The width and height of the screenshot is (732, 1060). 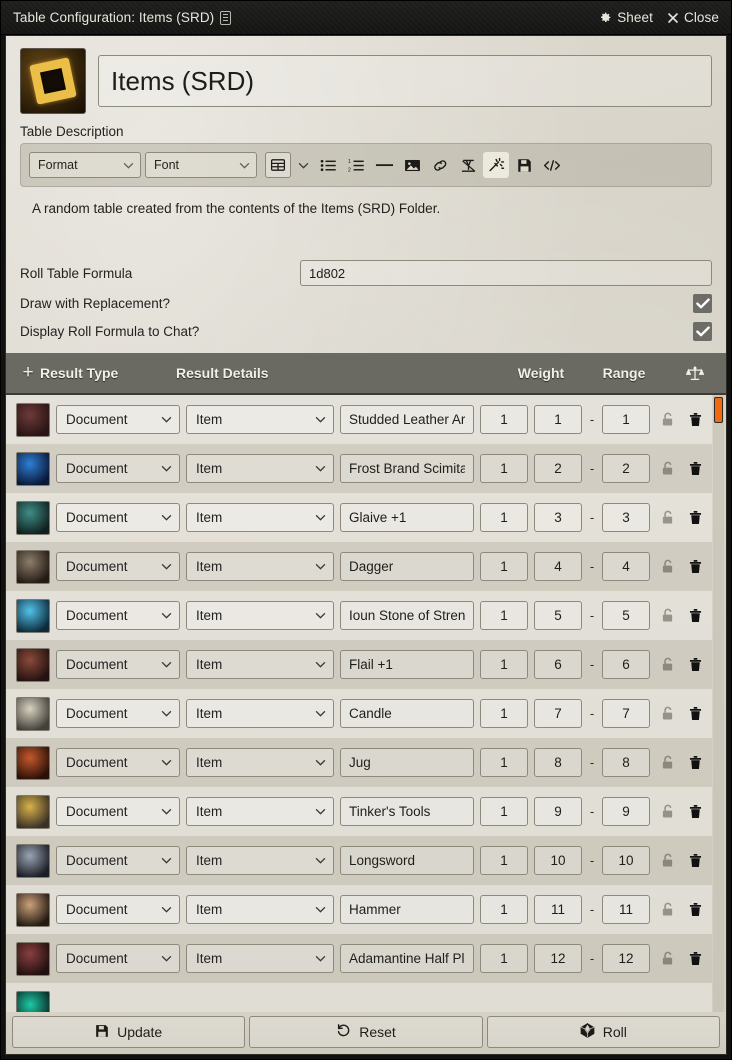 What do you see at coordinates (33, 909) in the screenshot?
I see `hammer-icon` at bounding box center [33, 909].